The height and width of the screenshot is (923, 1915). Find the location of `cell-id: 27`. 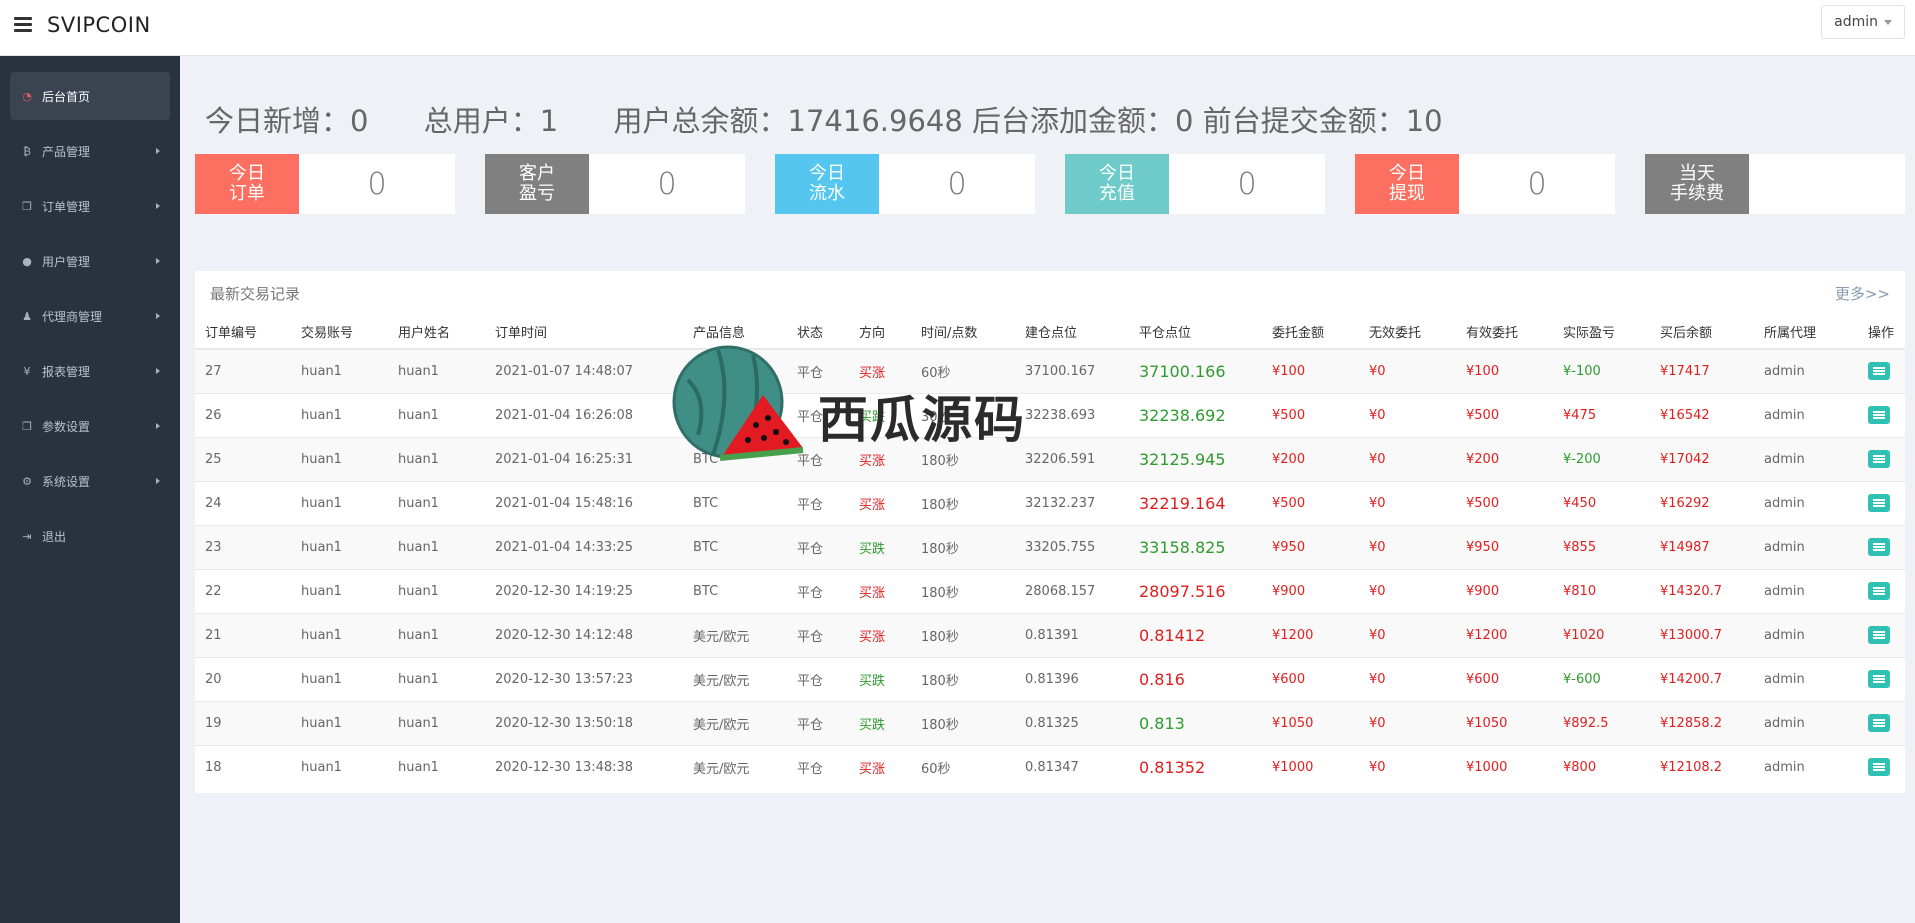

cell-id: 27 is located at coordinates (243, 370).